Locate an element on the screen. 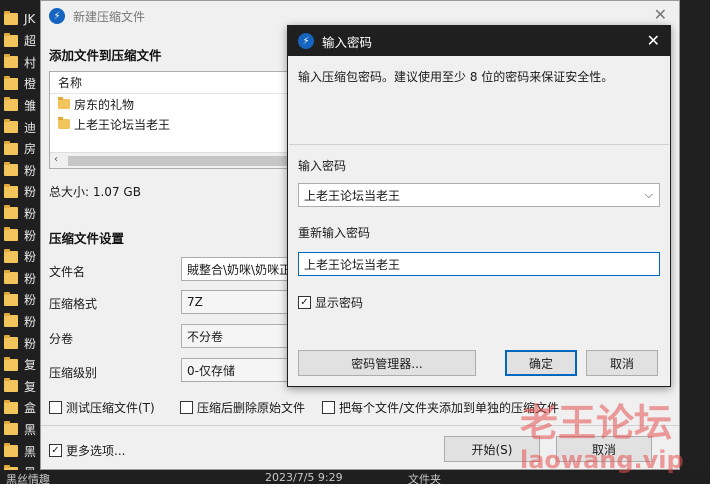  show-password-checkbox: ✓ is located at coordinates (304, 302).